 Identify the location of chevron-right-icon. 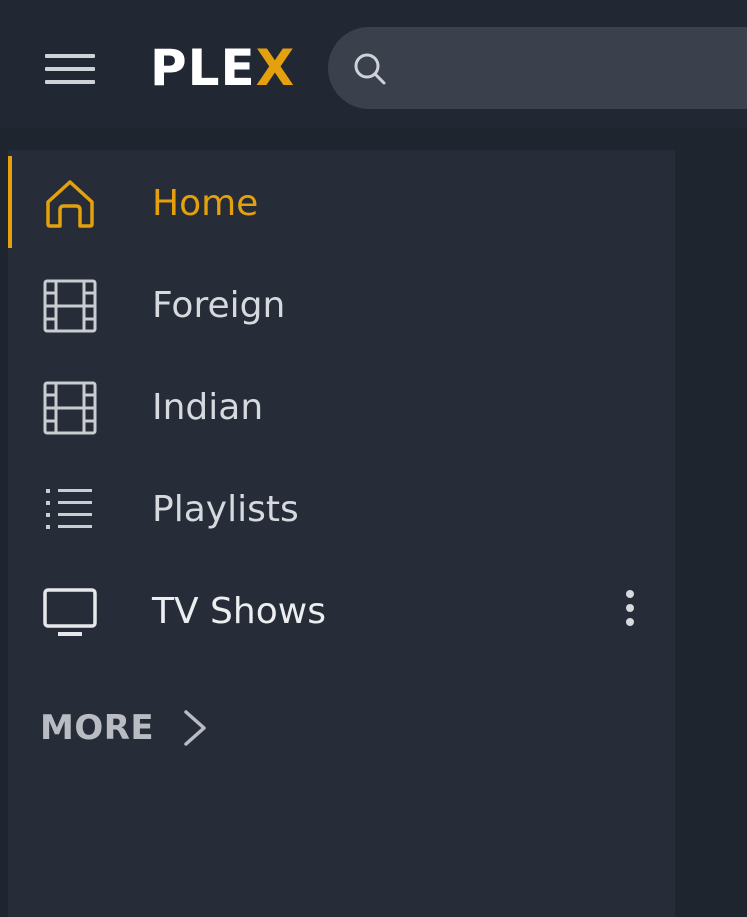
(195, 728).